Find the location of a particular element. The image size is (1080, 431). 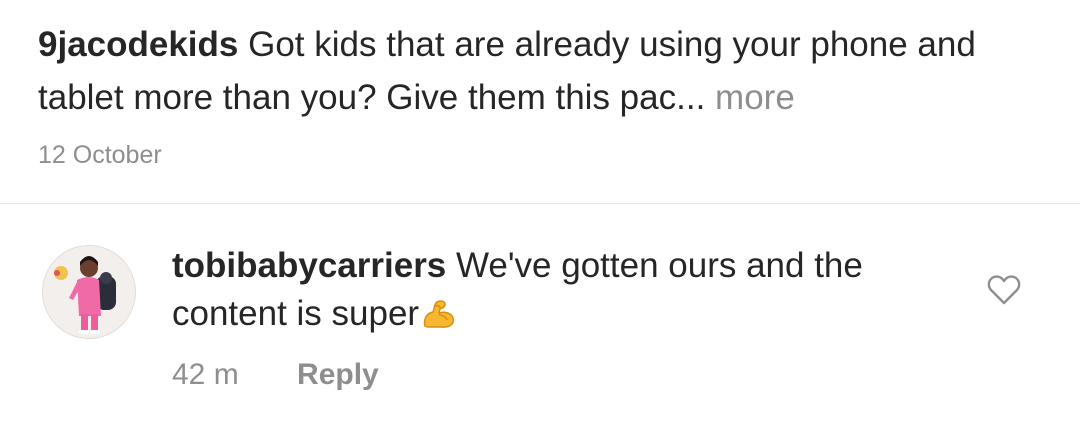

reply-button: Reply is located at coordinates (338, 375).